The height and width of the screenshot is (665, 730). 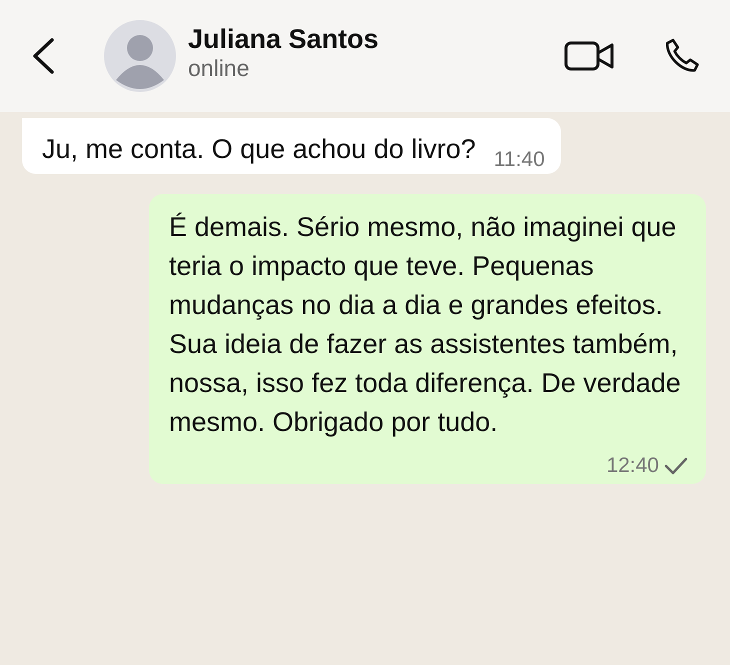 What do you see at coordinates (219, 68) in the screenshot?
I see `contact-status: online` at bounding box center [219, 68].